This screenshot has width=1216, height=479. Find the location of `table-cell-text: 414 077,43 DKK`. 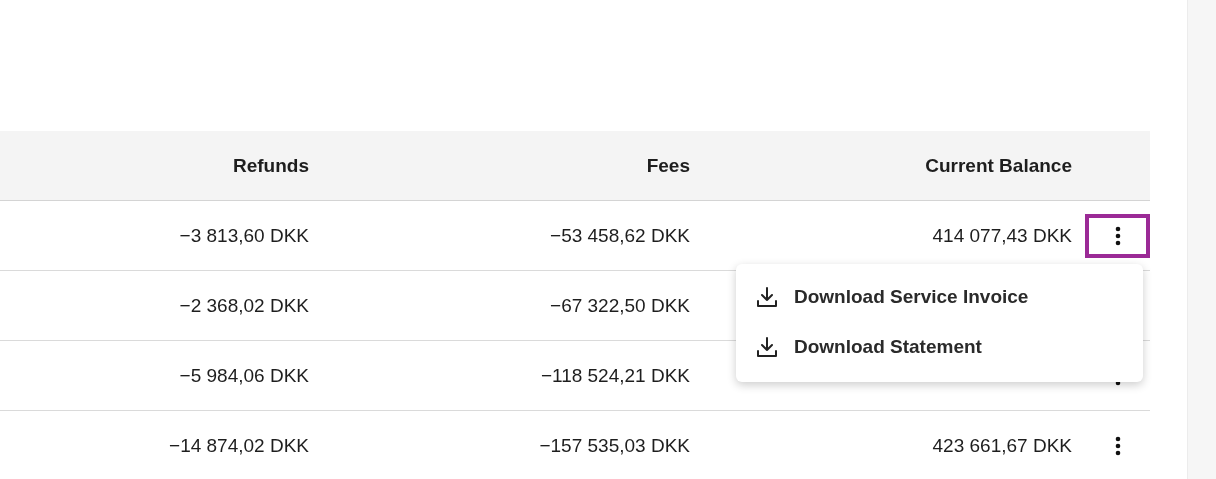

table-cell-text: 414 077,43 DKK is located at coordinates (1002, 235).